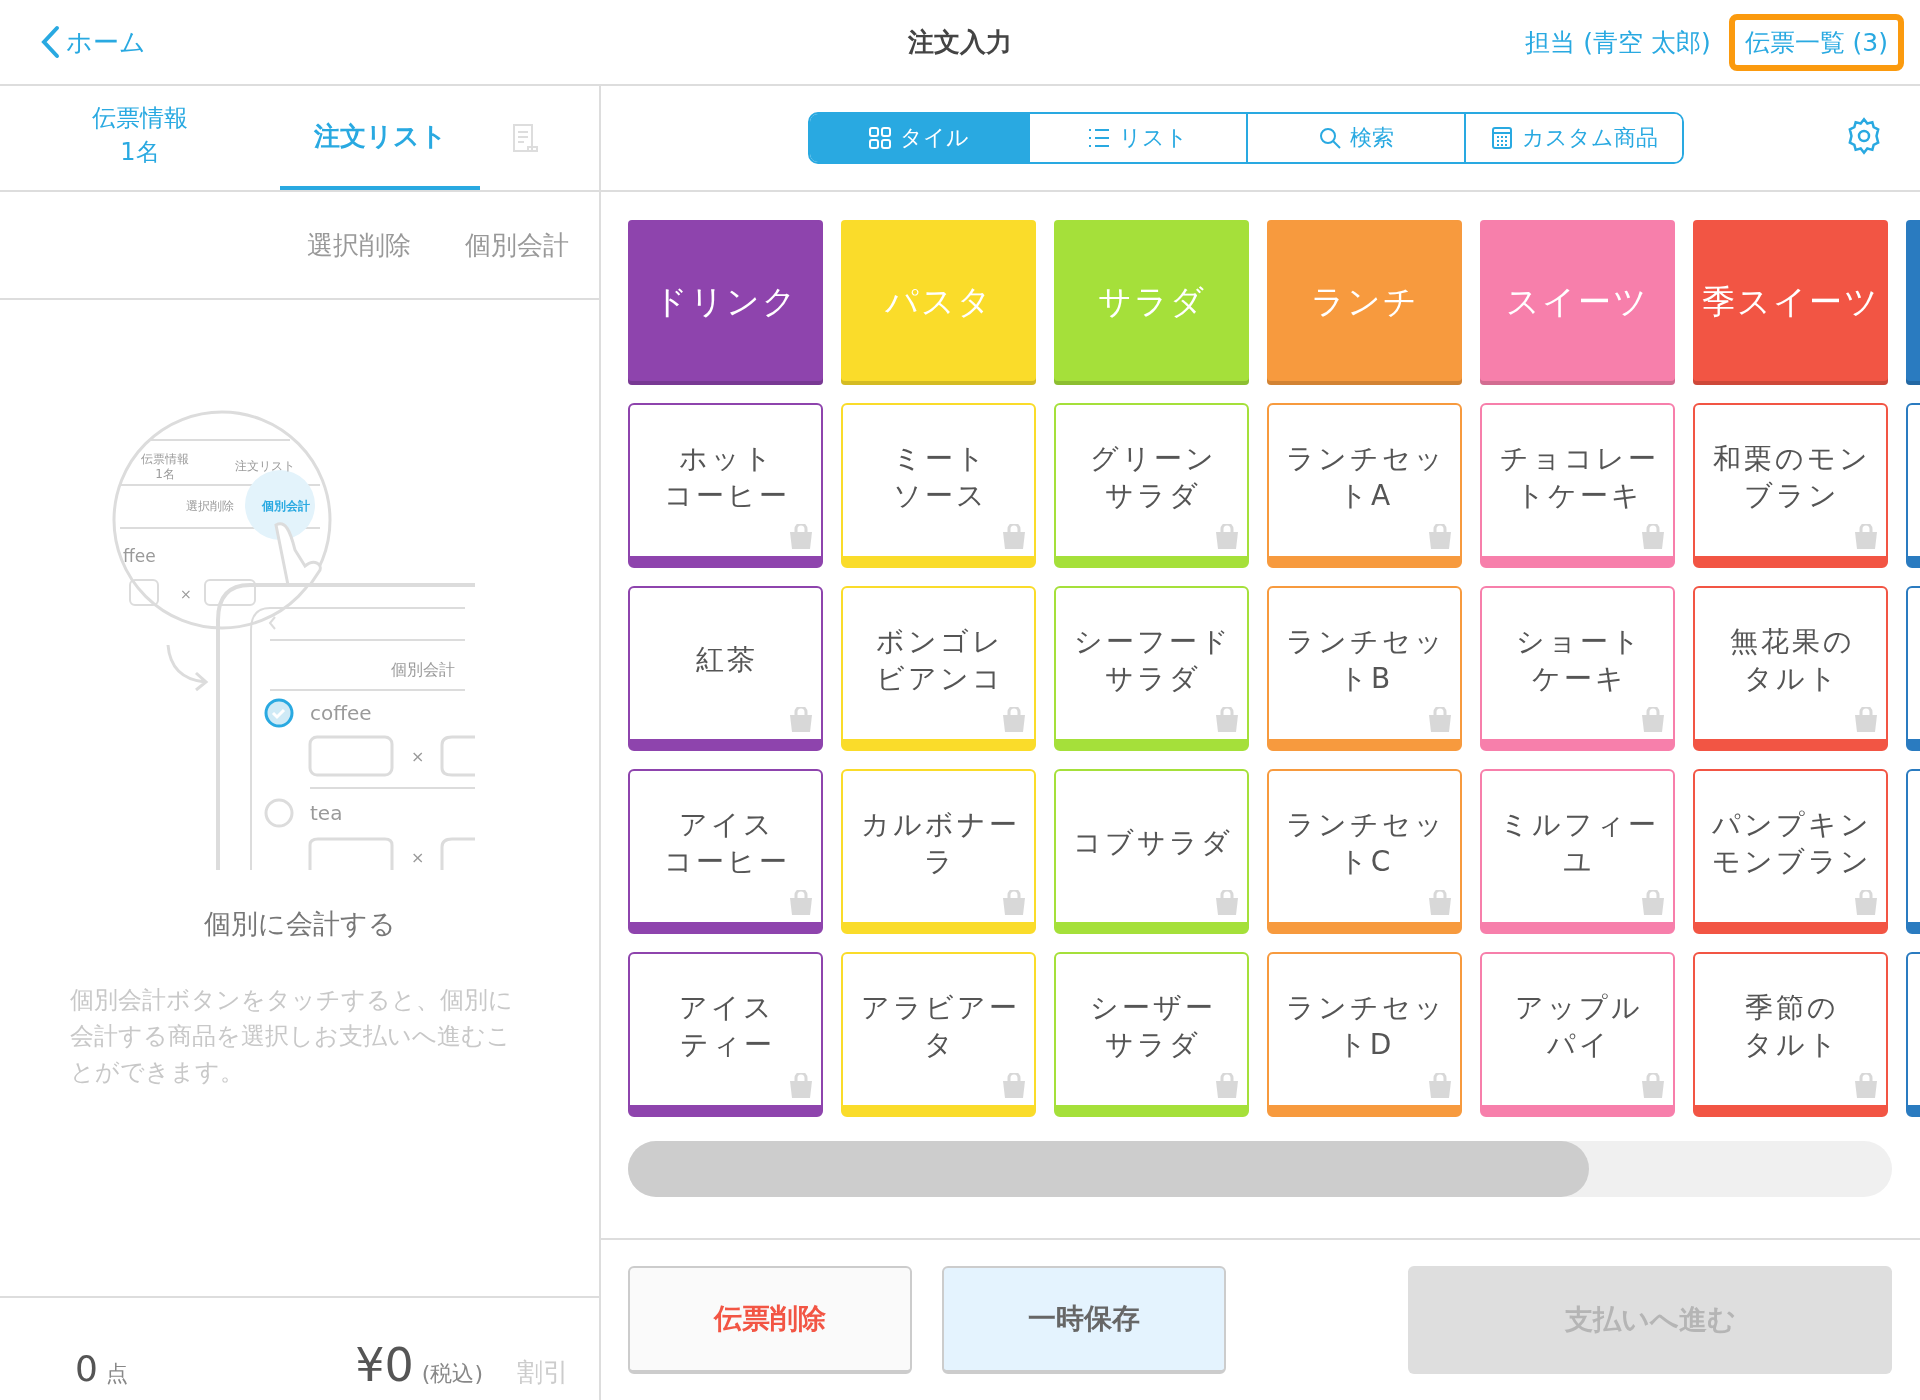 This screenshot has width=1920, height=1400. What do you see at coordinates (938, 485) in the screenshot?
I see `product-tile: ミート ソース` at bounding box center [938, 485].